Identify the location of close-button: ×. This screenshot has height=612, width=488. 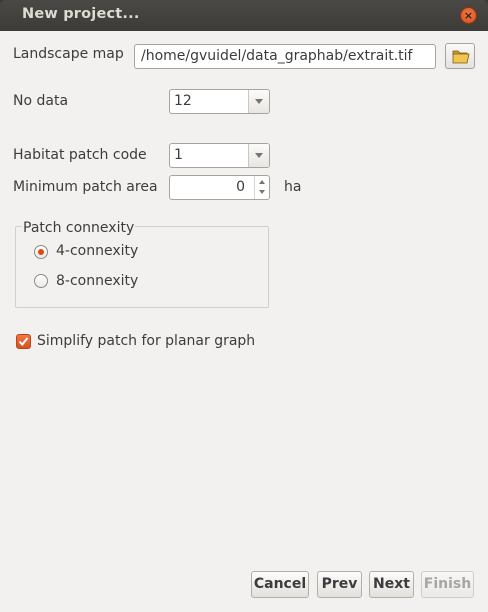
(468, 15).